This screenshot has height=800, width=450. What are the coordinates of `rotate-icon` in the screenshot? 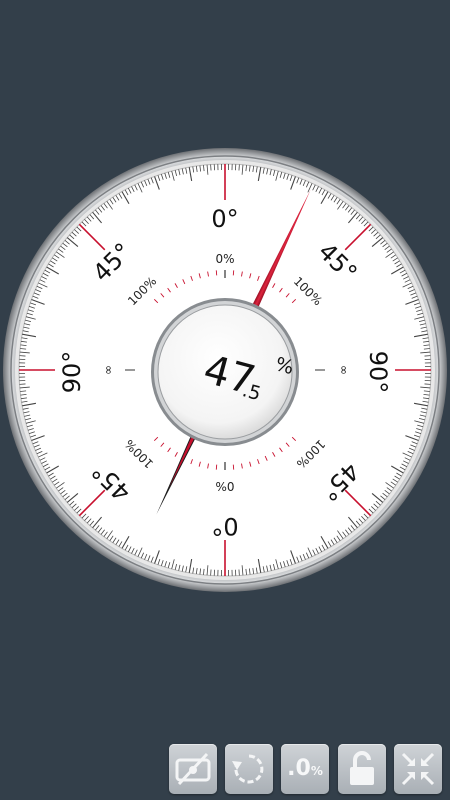 It's located at (248, 769).